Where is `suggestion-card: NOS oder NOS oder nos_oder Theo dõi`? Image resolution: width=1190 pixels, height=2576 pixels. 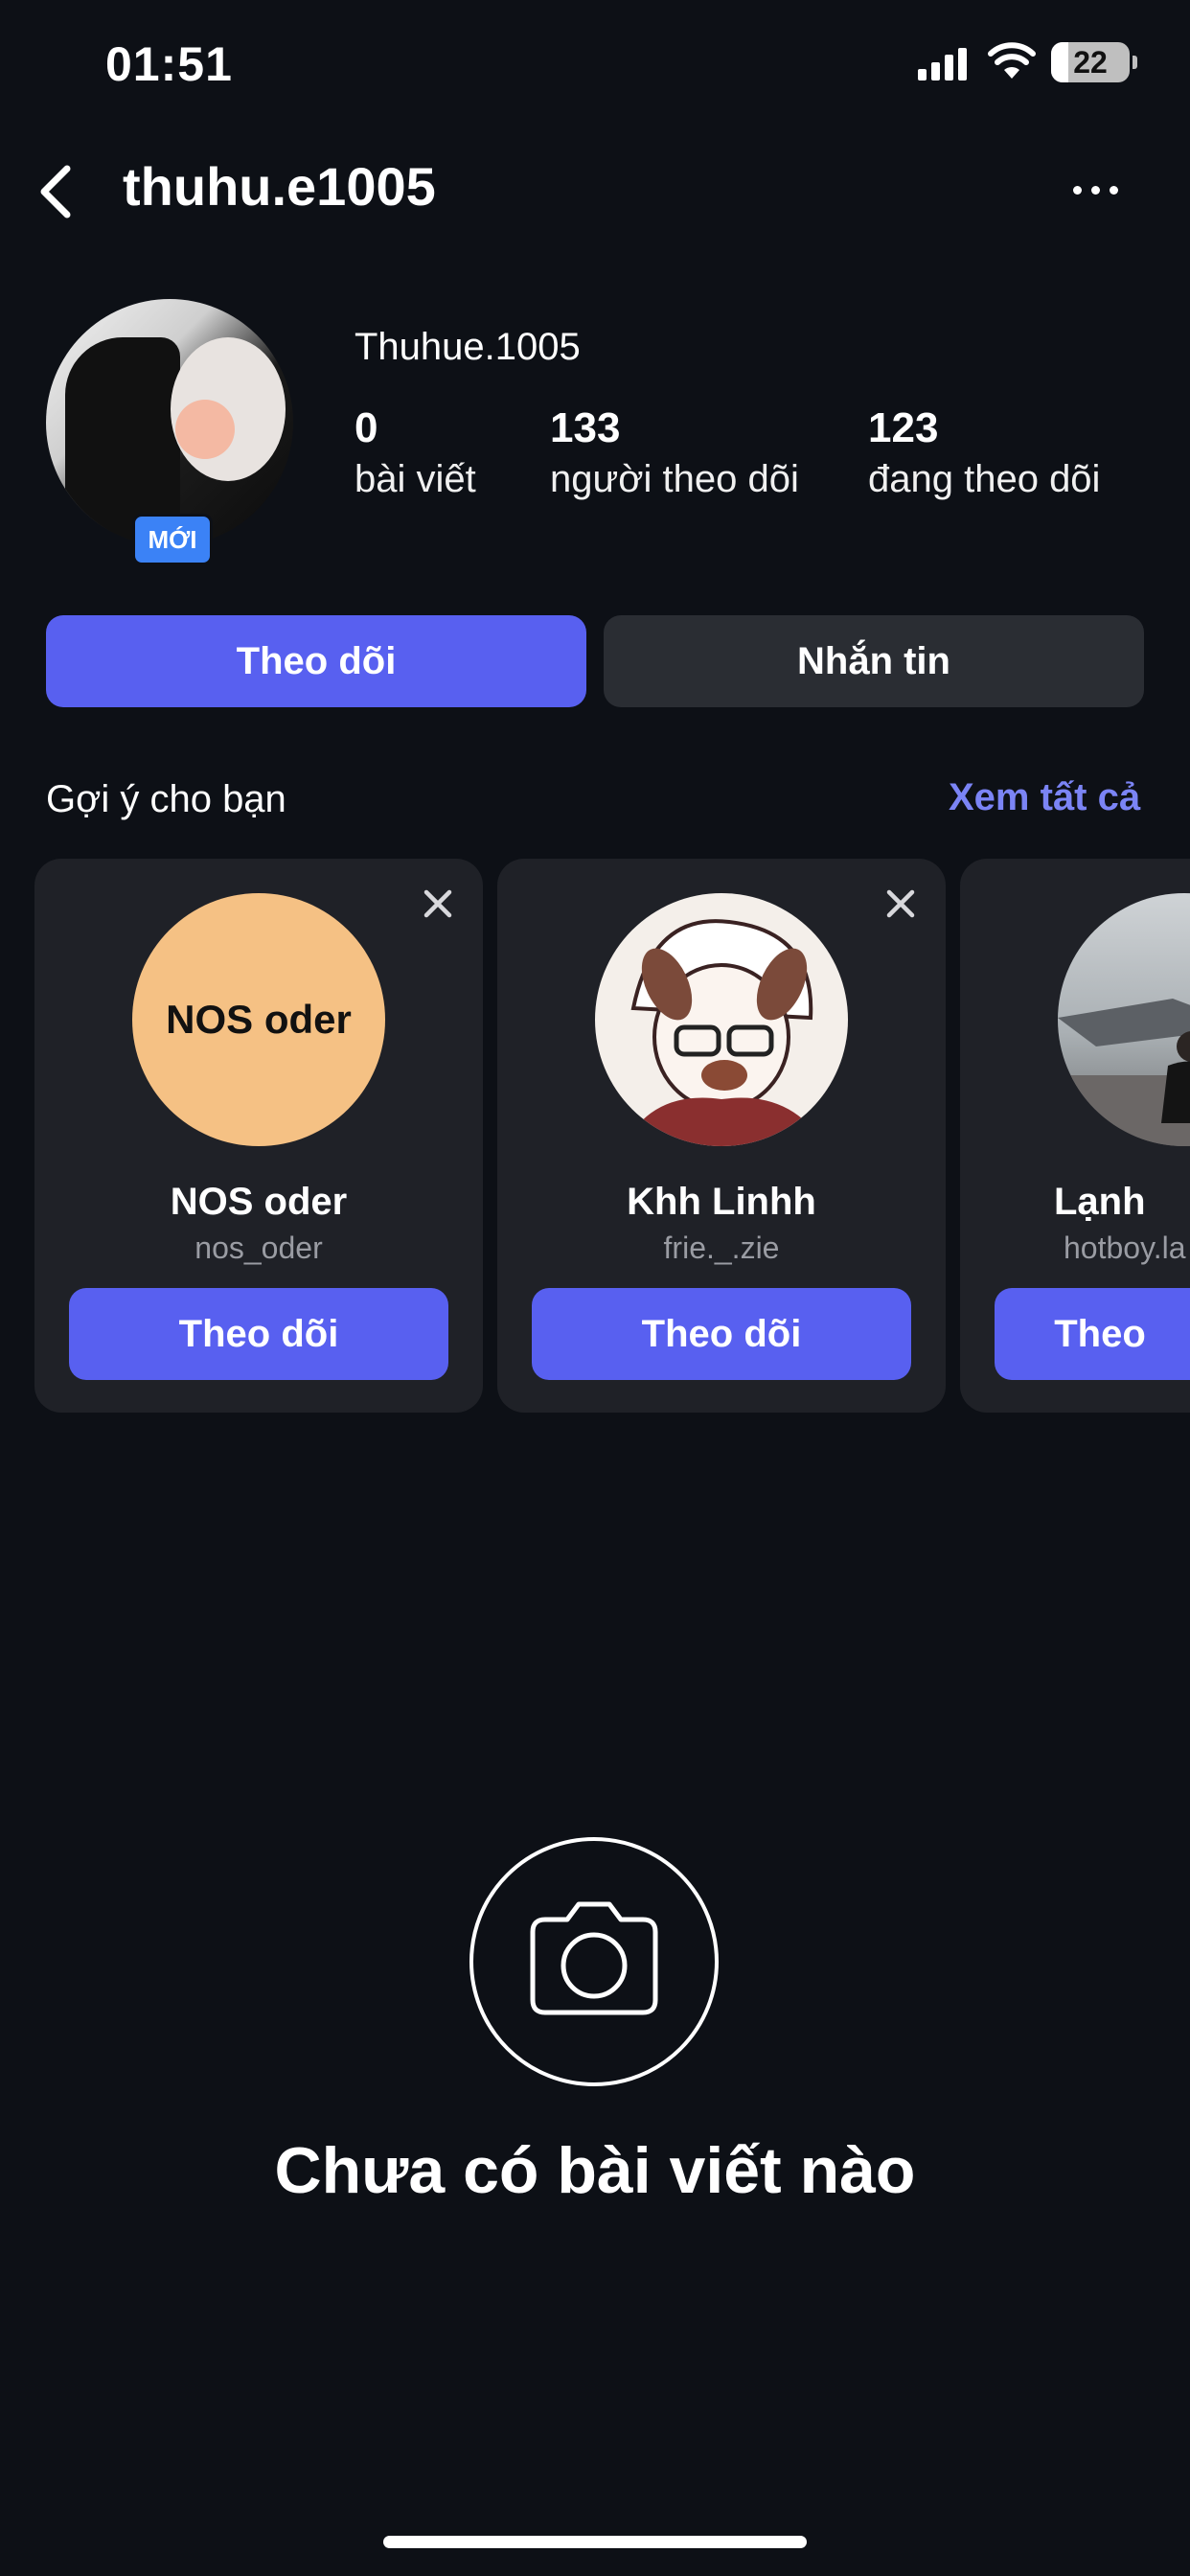 suggestion-card: NOS oder NOS oder nos_oder Theo dõi is located at coordinates (258, 1136).